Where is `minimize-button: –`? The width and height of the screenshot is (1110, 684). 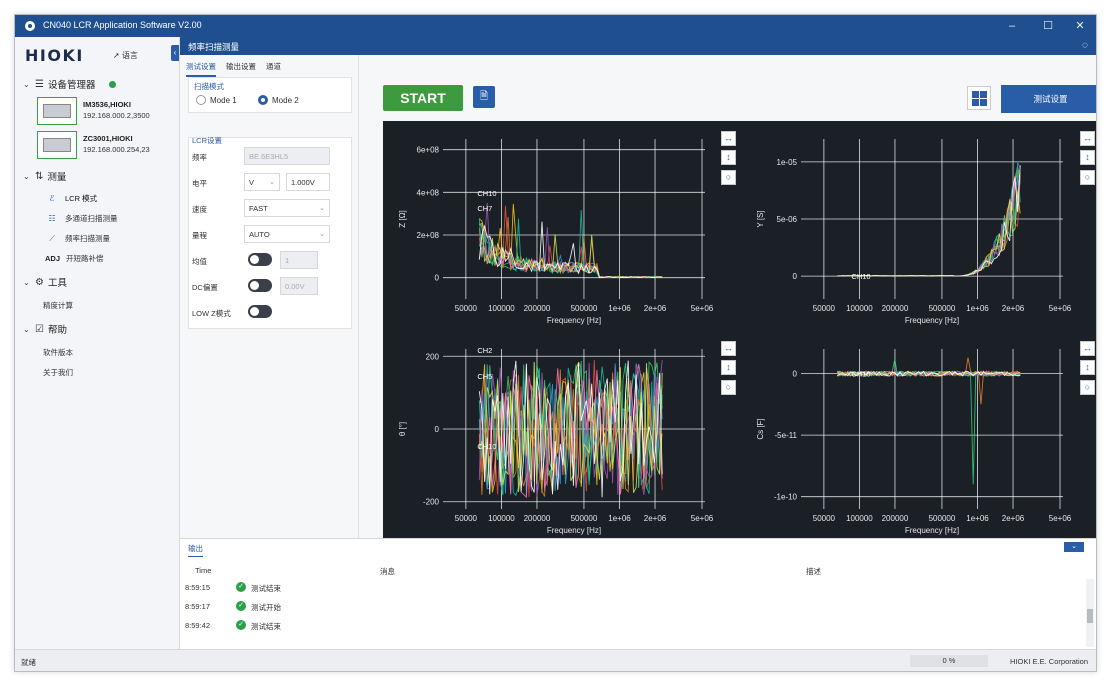 minimize-button: – is located at coordinates (1012, 26).